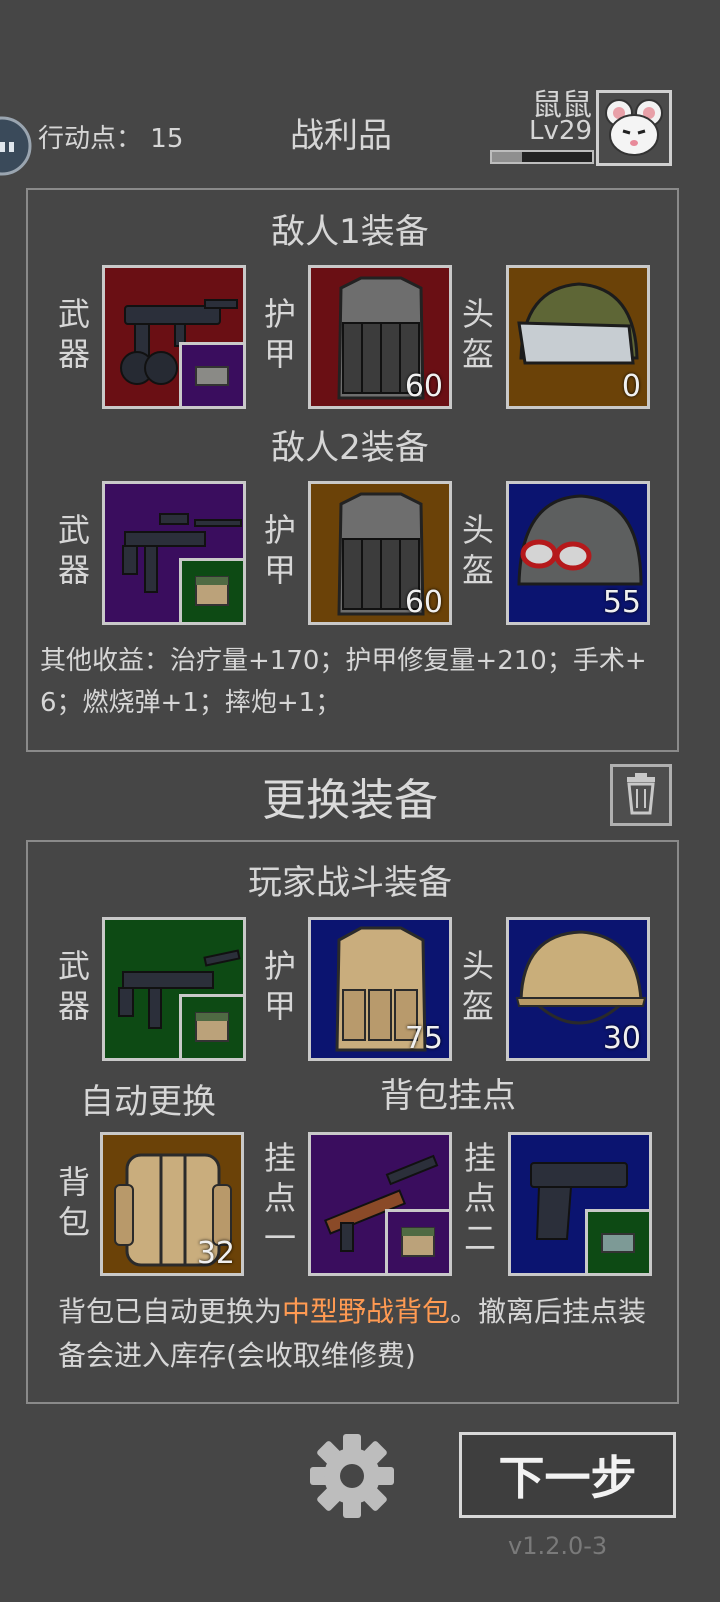  I want to click on player-helmet-slot: 30, so click(578, 989).